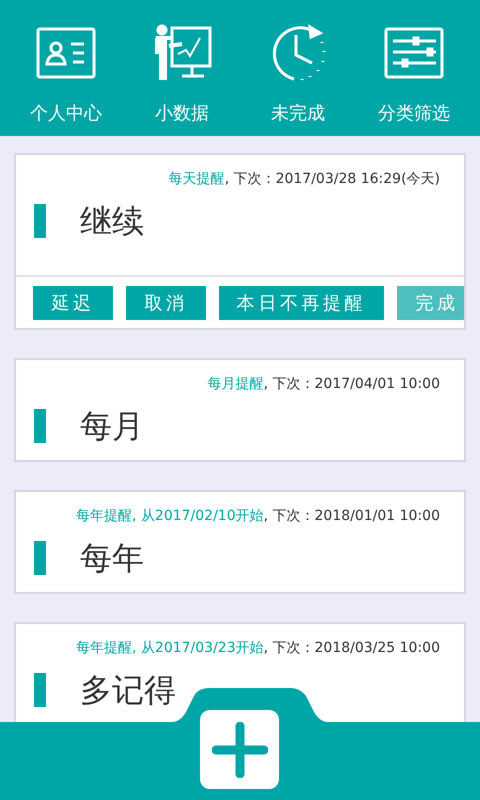  I want to click on reminder-card: 每年提醒, 从2017/02/10开始, 下次：2018/01/01 10:00 每年, so click(240, 542).